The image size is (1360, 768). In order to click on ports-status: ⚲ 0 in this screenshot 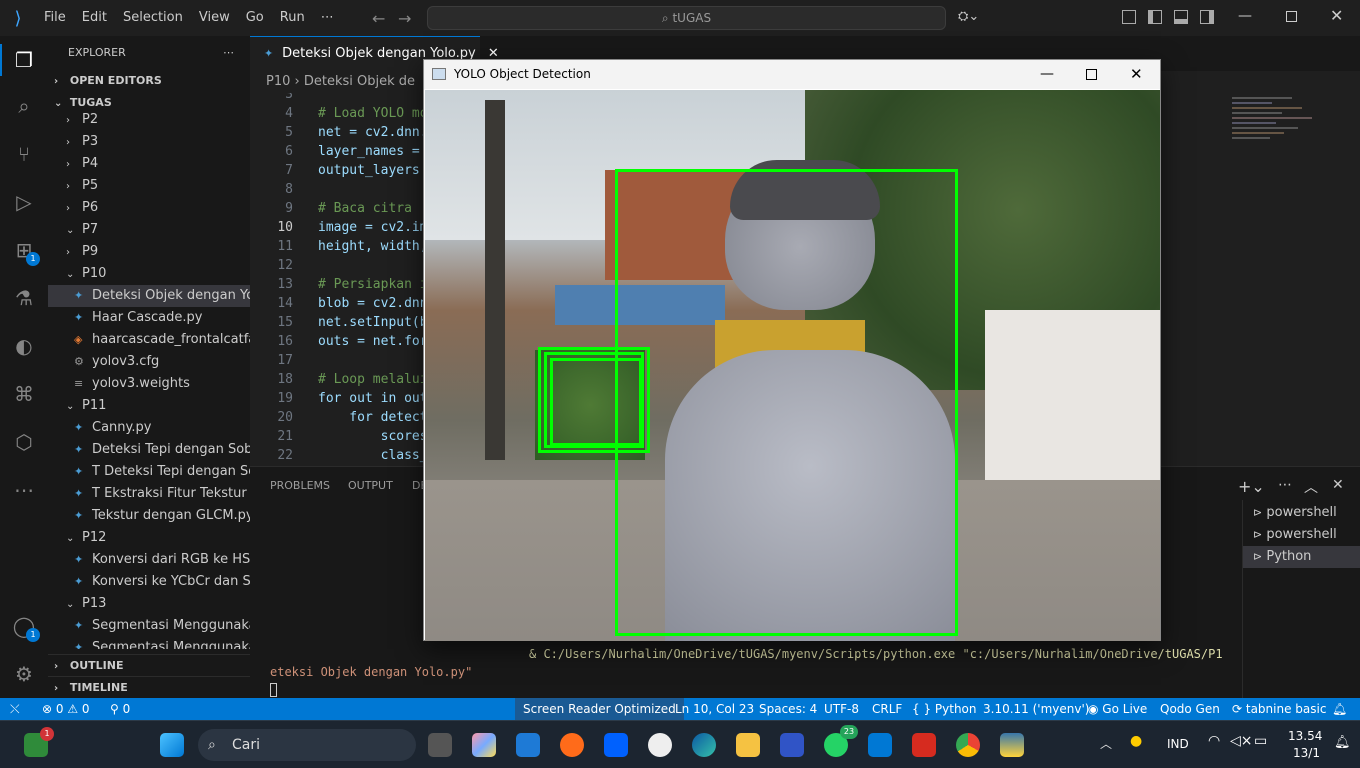, I will do `click(120, 709)`.